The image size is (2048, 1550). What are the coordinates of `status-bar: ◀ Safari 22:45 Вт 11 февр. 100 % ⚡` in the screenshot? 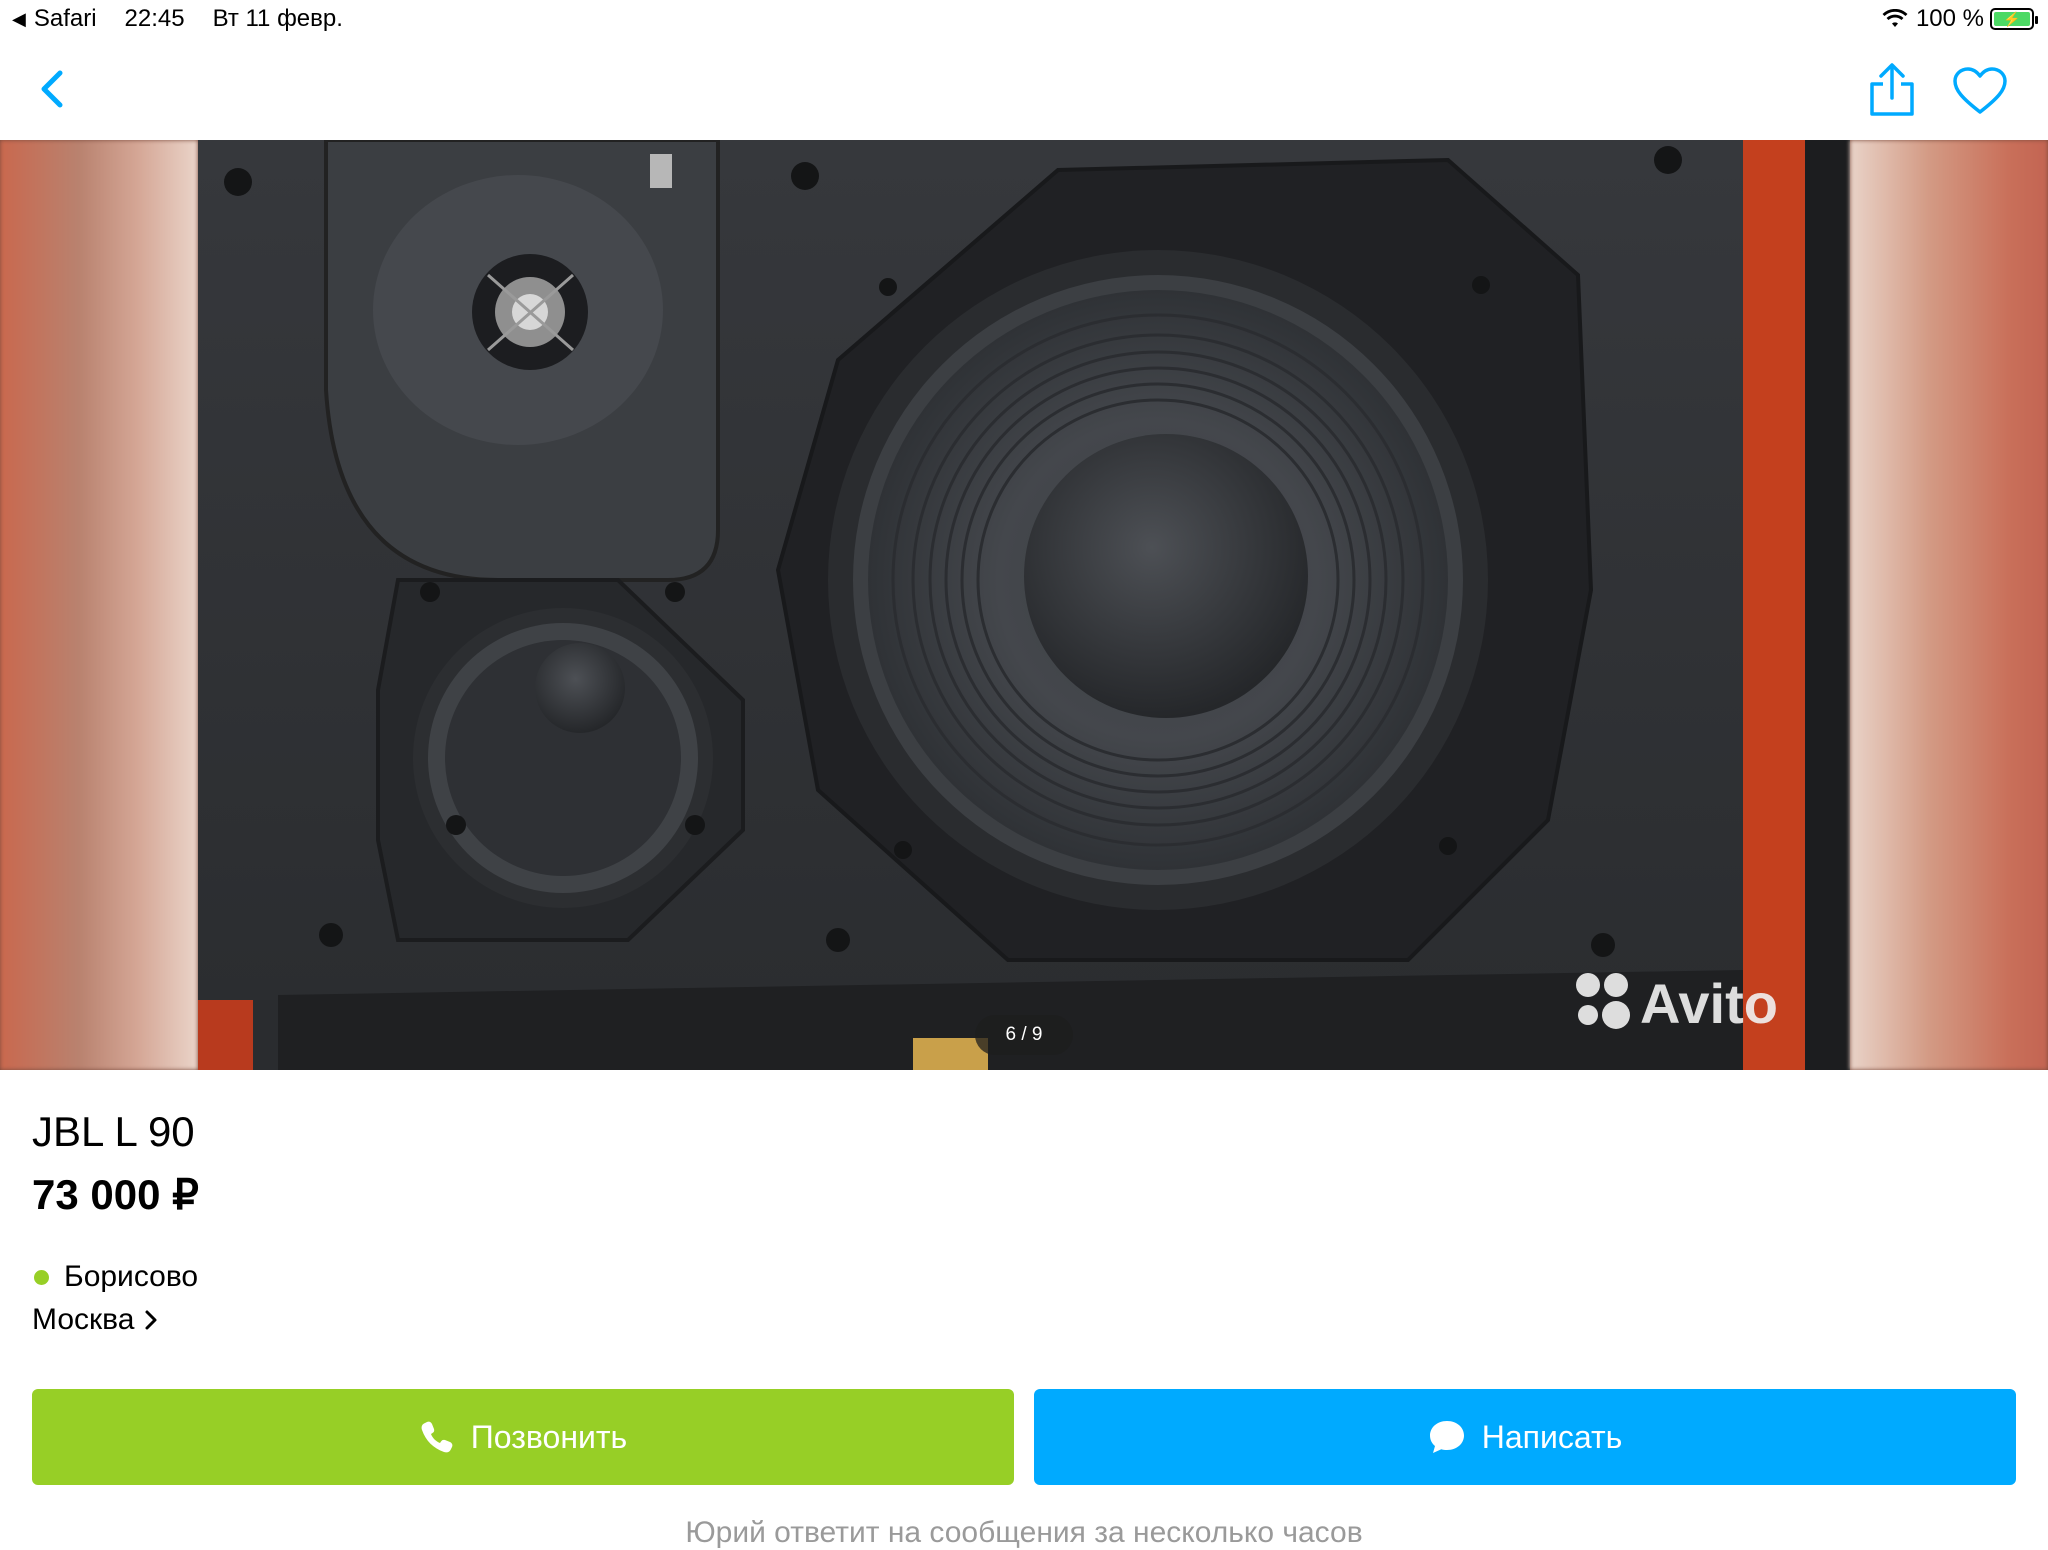 It's located at (1024, 20).